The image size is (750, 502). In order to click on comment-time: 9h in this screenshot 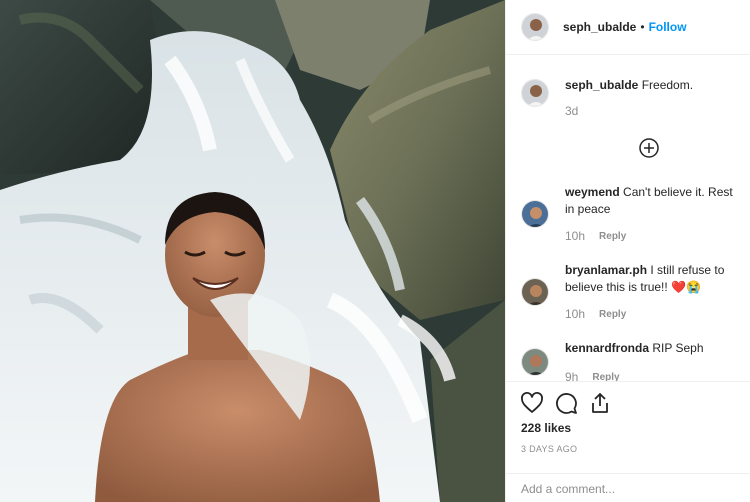, I will do `click(571, 375)`.